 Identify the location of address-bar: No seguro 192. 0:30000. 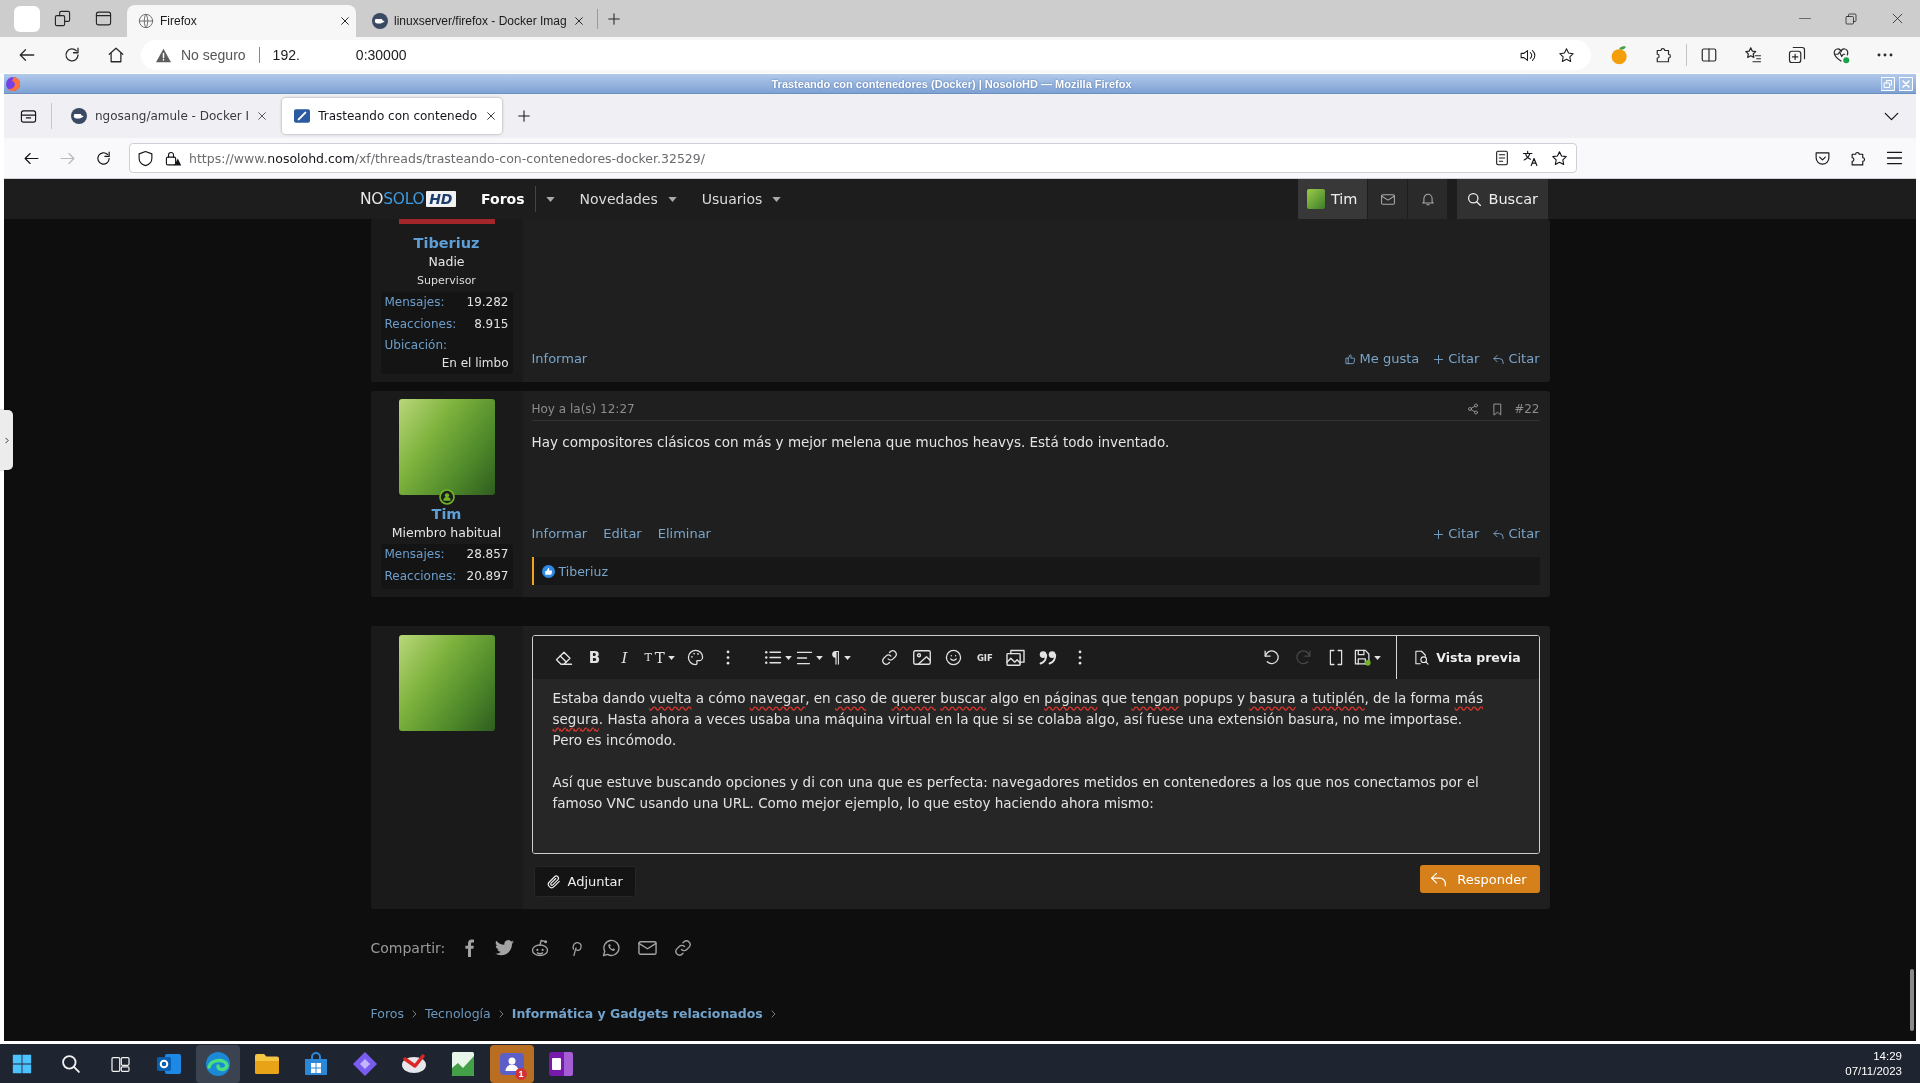
(866, 55).